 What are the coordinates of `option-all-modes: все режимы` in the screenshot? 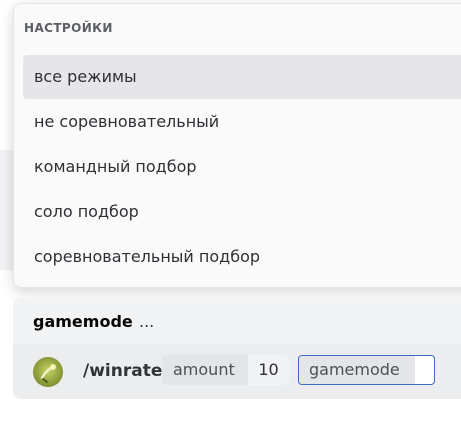 It's located at (242, 77).